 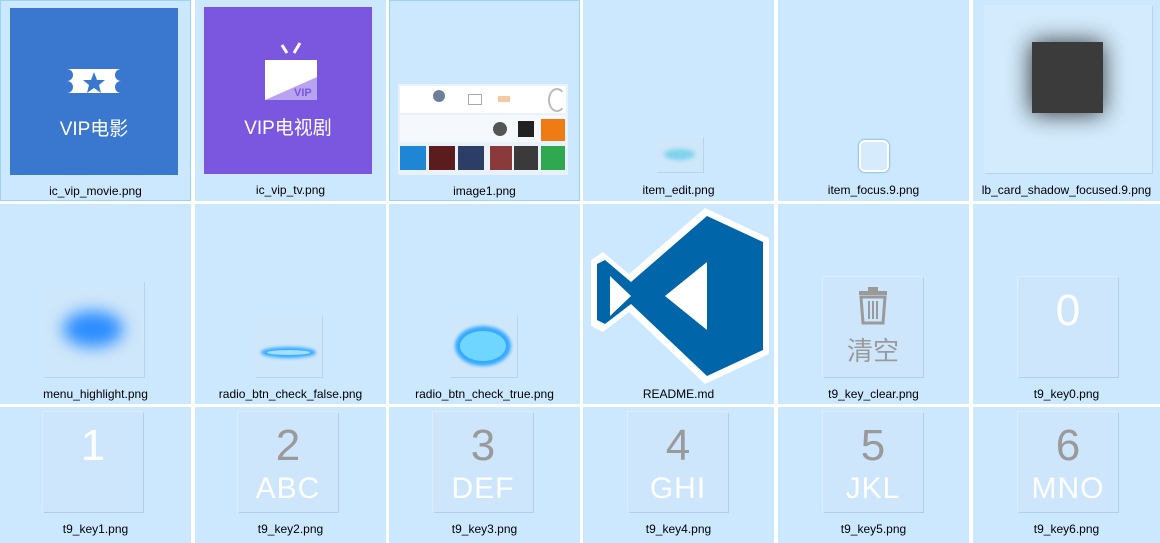 What do you see at coordinates (288, 346) in the screenshot?
I see `radio-false-thumbnail` at bounding box center [288, 346].